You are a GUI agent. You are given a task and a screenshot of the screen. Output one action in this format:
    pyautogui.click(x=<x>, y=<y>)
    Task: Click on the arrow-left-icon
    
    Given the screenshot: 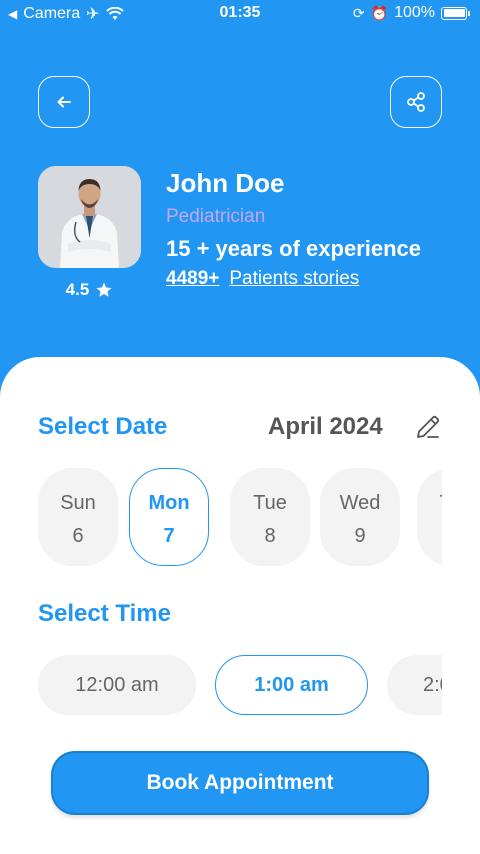 What is the action you would take?
    pyautogui.click(x=64, y=102)
    